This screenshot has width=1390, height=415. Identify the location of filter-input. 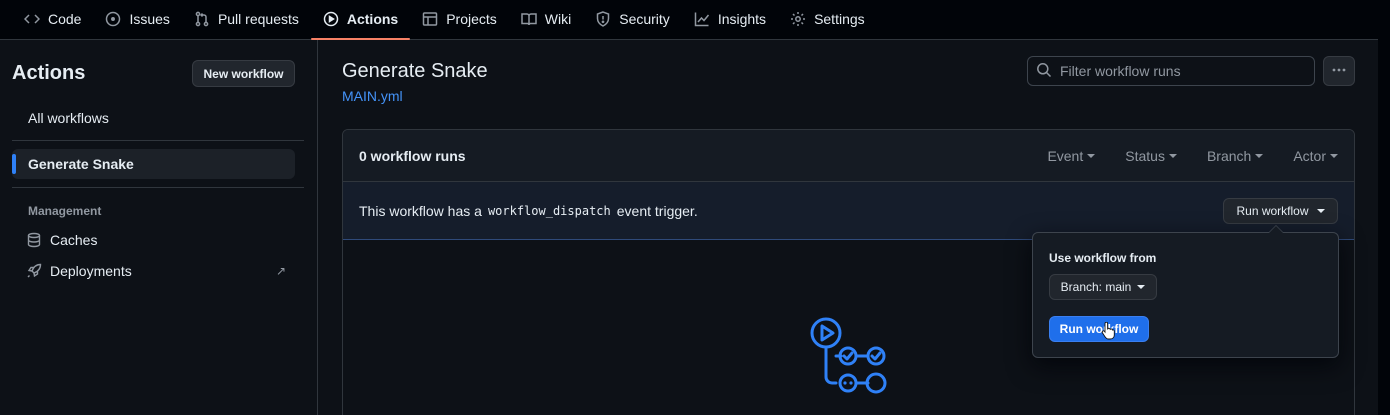
(1180, 71).